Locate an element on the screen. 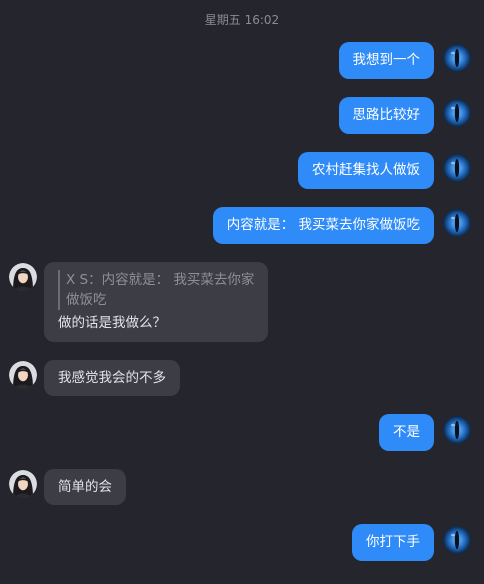 The height and width of the screenshot is (584, 484). outgoing-message-bubble: 思路比较好 is located at coordinates (386, 115).